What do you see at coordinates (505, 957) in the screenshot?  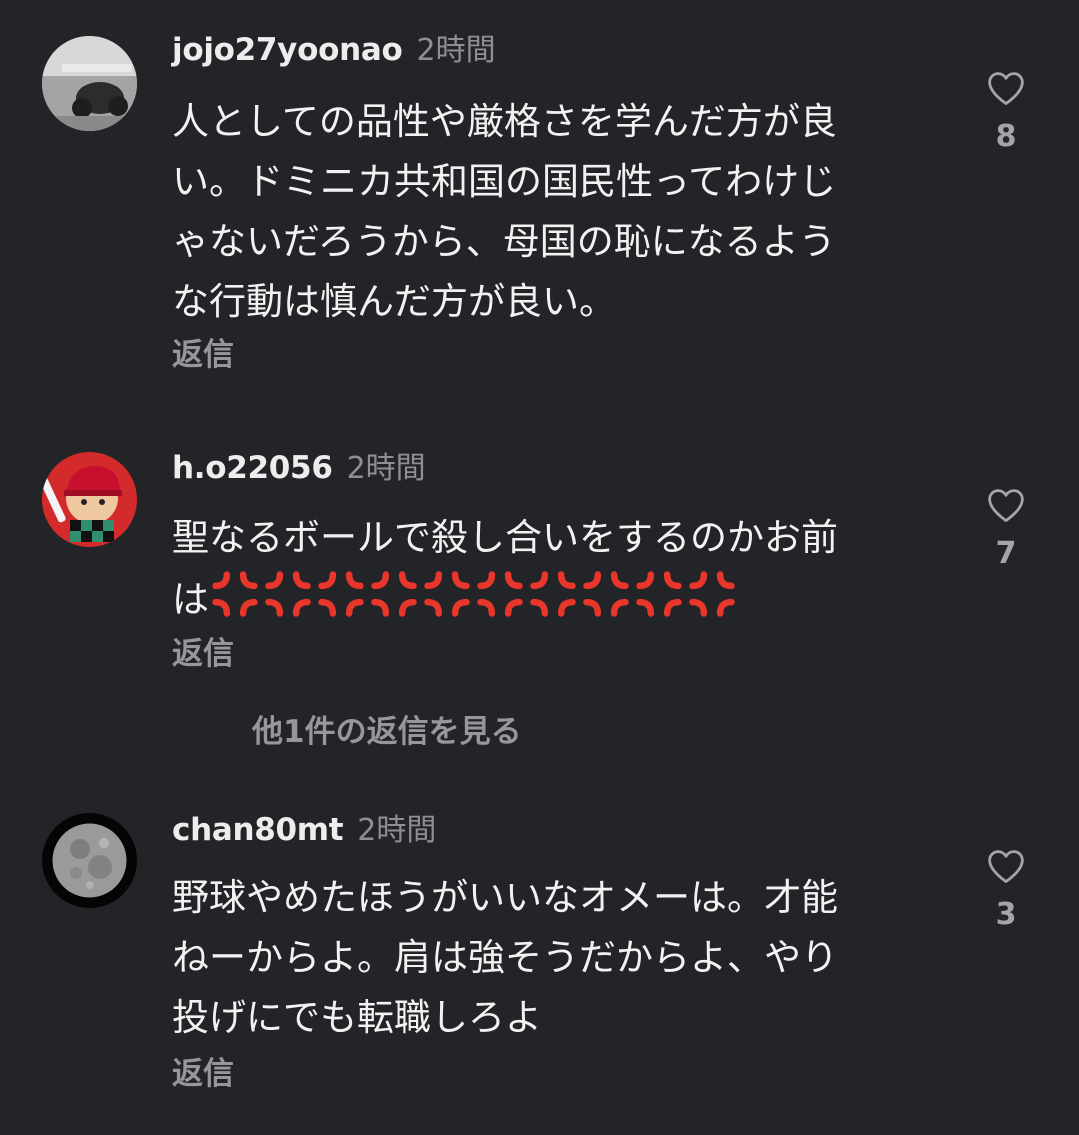 I see `comment-text-line: ねーからよ。肩は強そうだからよ、やり` at bounding box center [505, 957].